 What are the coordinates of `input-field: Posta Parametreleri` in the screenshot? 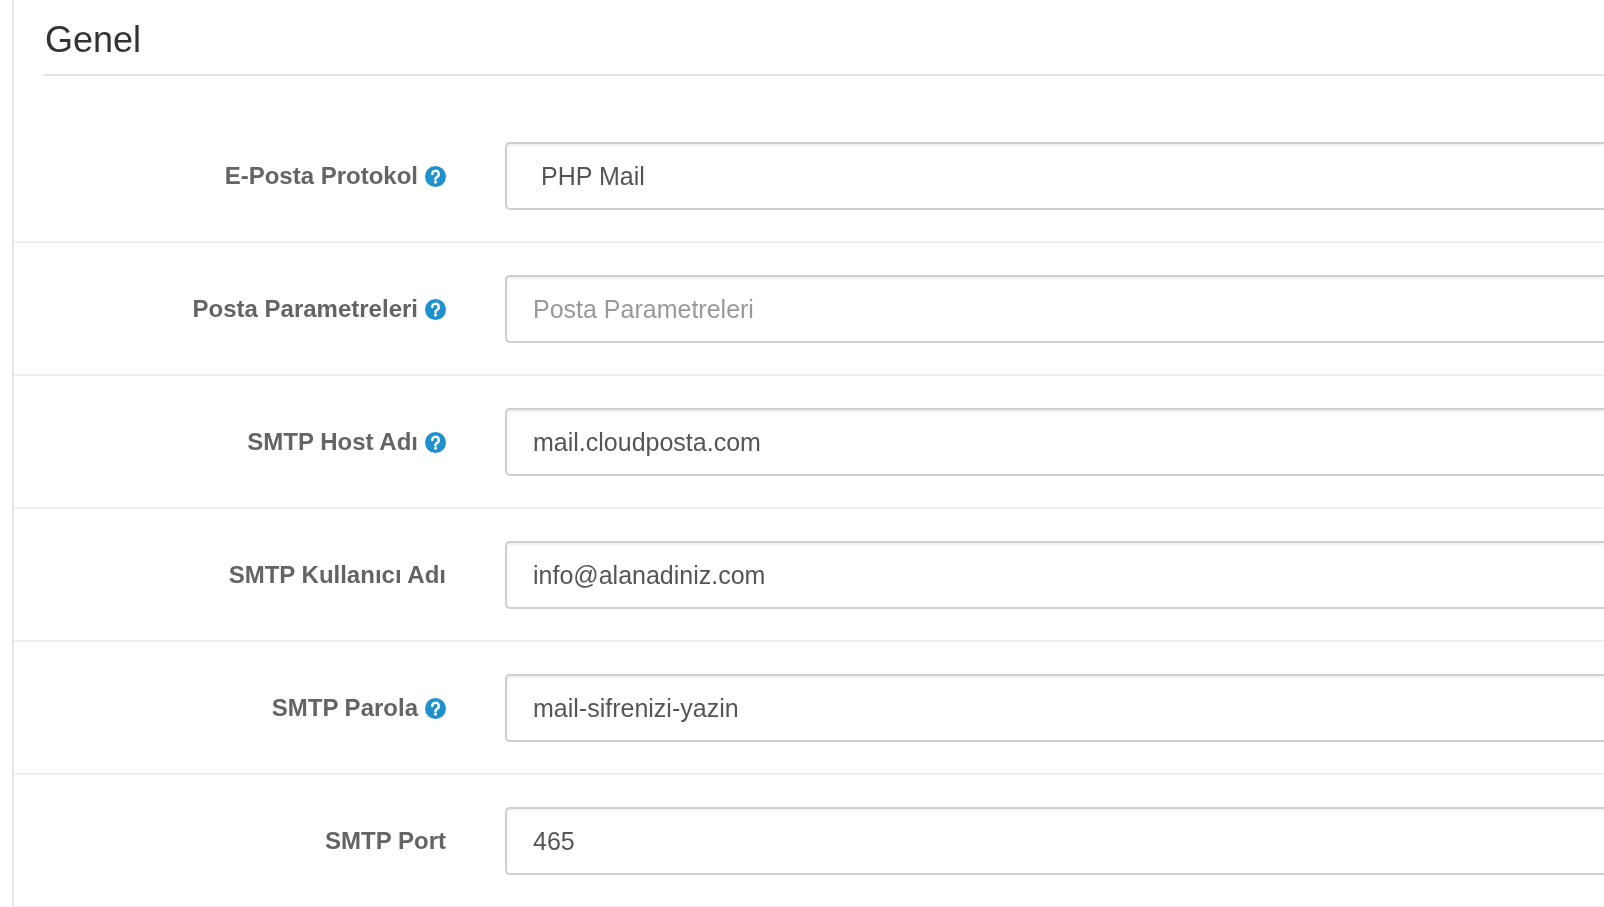 It's located at (1054, 309).